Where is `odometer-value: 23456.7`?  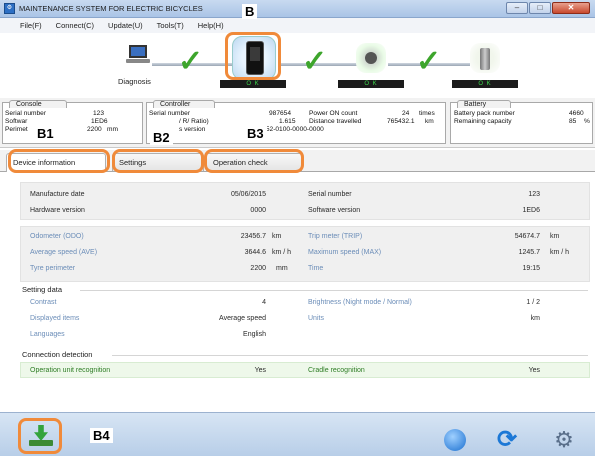 odometer-value: 23456.7 is located at coordinates (253, 236).